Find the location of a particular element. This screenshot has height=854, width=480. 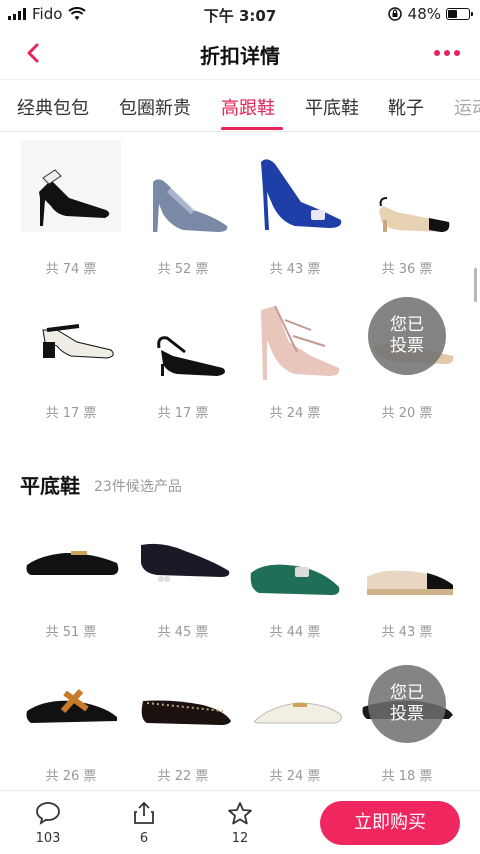

tan-mule-icon is located at coordinates (71, 709).